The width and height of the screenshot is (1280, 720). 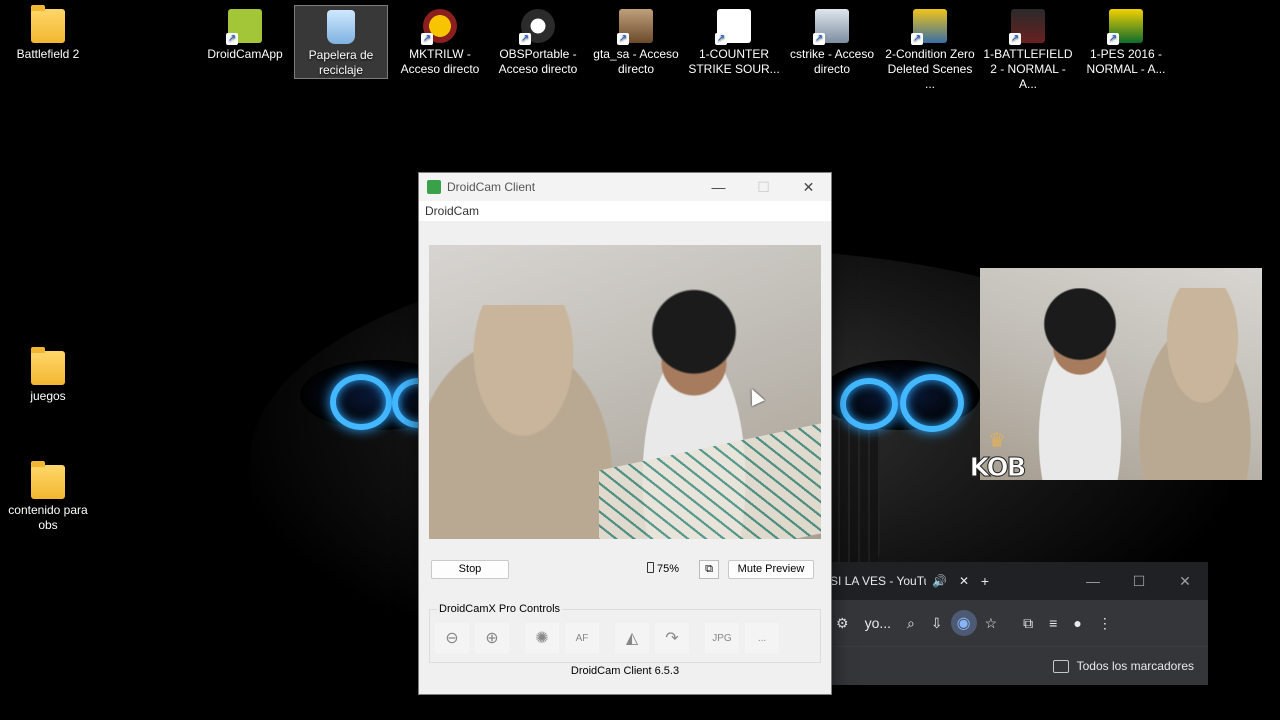 I want to click on address-bar-row: ⚙ yo... ⌕ ⇩ ◉ ☆ ⧉ ≡ ● ⋮, so click(x=1019, y=623).